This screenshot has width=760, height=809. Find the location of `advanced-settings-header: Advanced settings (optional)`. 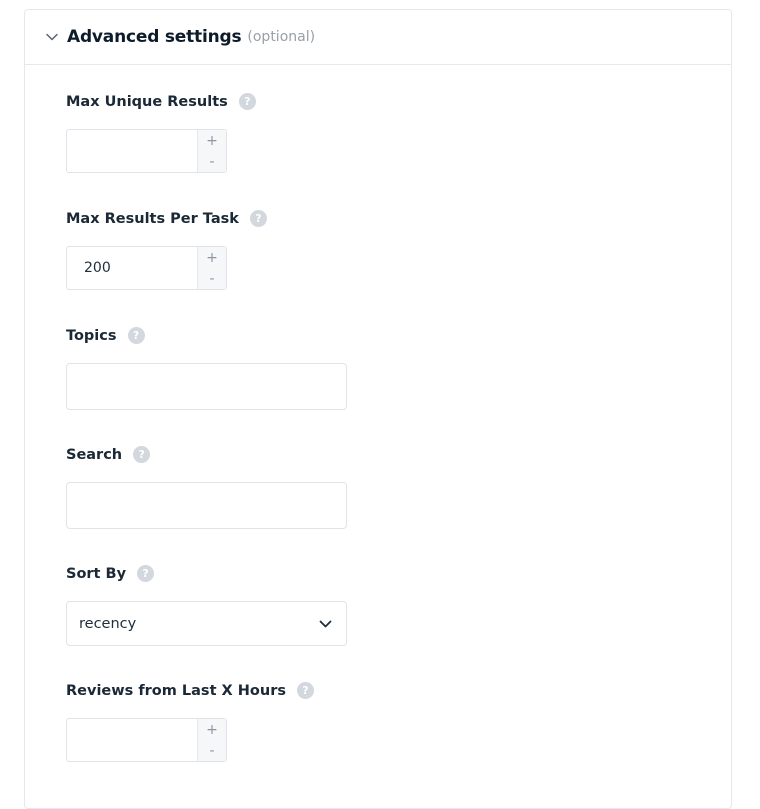

advanced-settings-header: Advanced settings (optional) is located at coordinates (378, 37).